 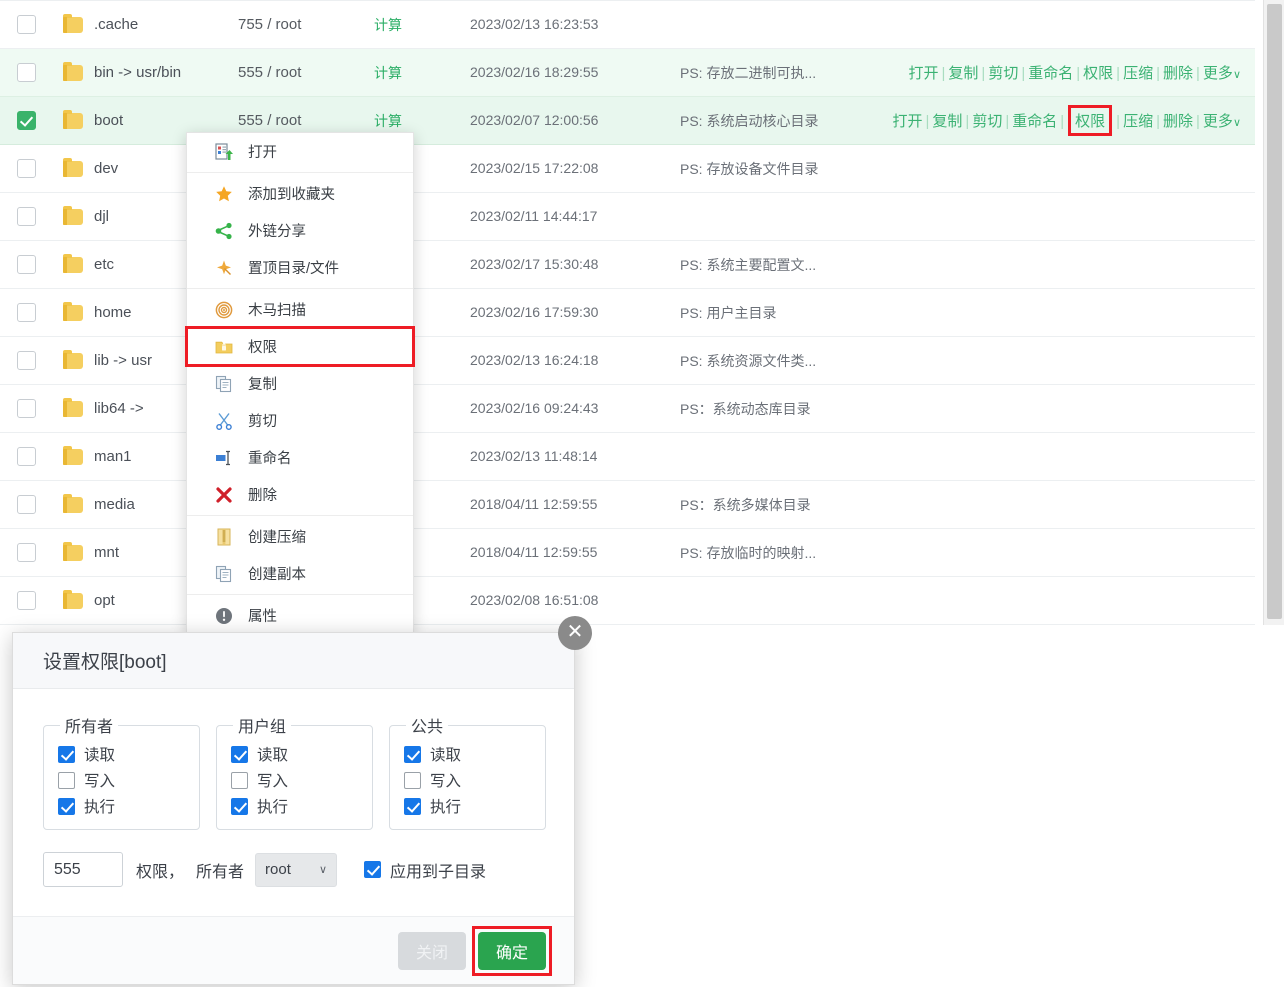 What do you see at coordinates (296, 869) in the screenshot?
I see `owner-select: root ∨` at bounding box center [296, 869].